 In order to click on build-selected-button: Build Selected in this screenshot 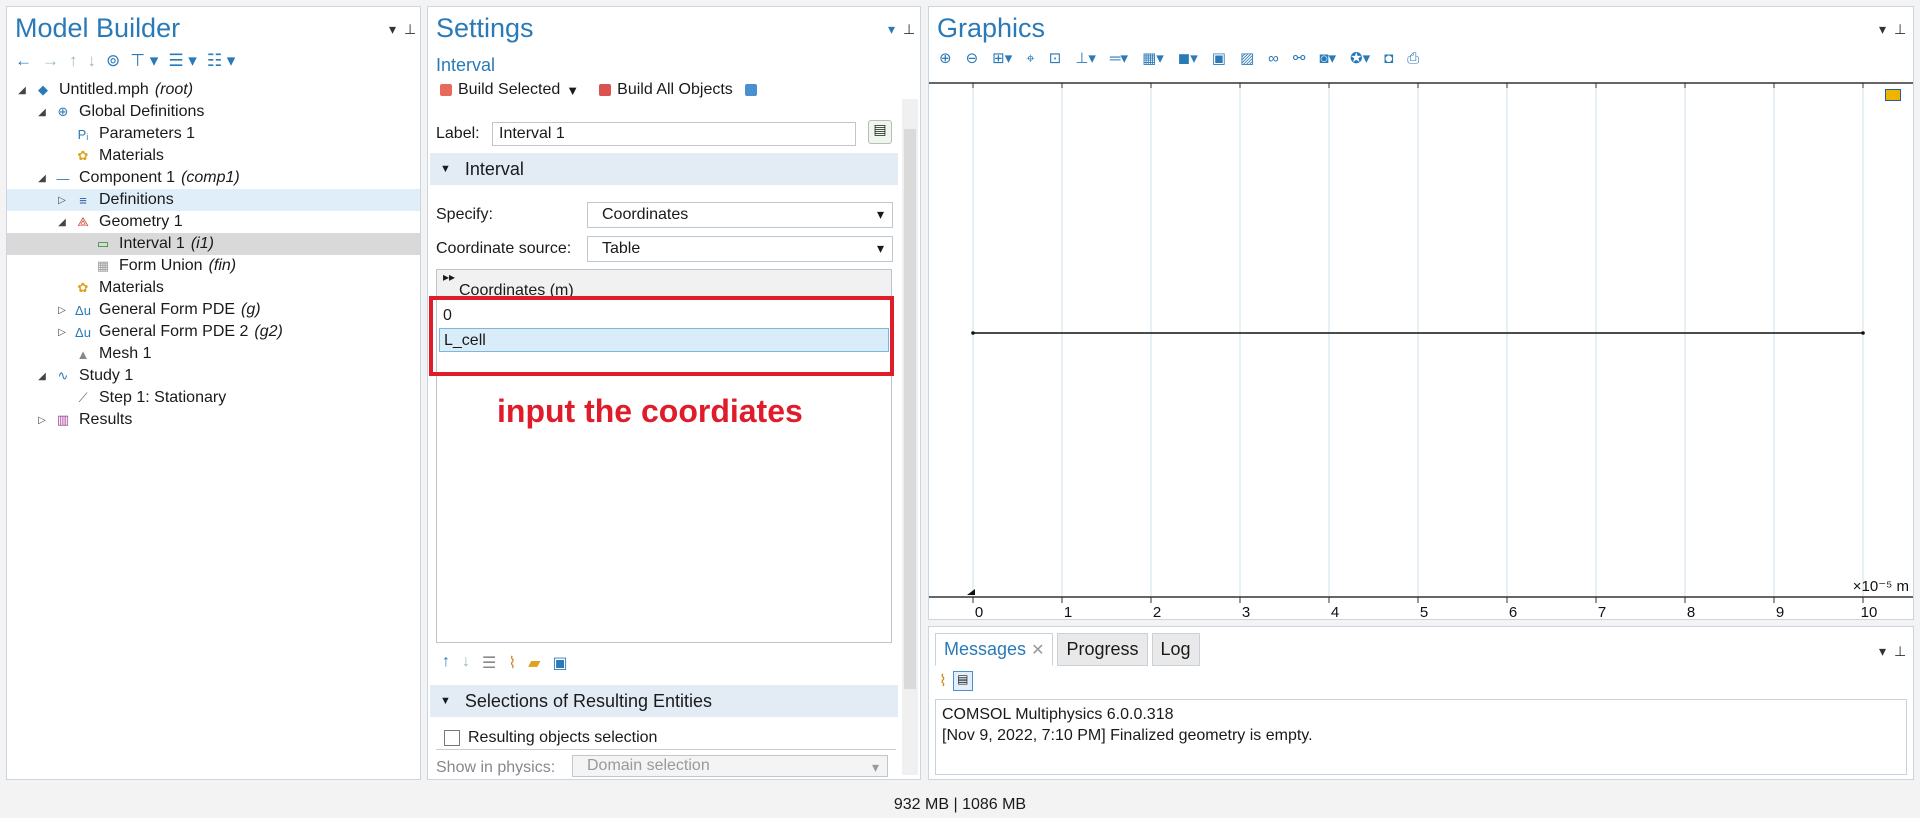, I will do `click(509, 90)`.